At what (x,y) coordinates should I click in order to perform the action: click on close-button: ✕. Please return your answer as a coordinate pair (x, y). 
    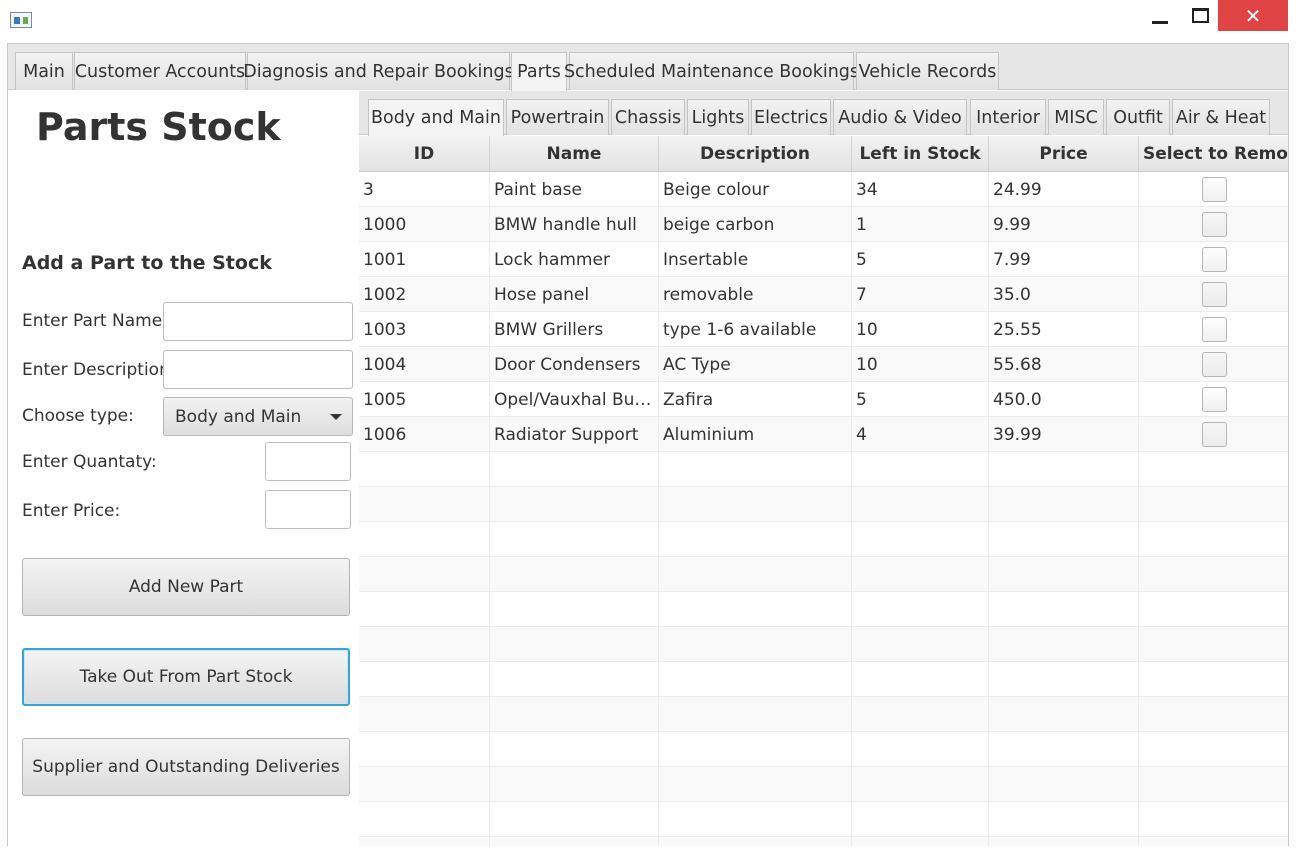
    Looking at the image, I should click on (1253, 15).